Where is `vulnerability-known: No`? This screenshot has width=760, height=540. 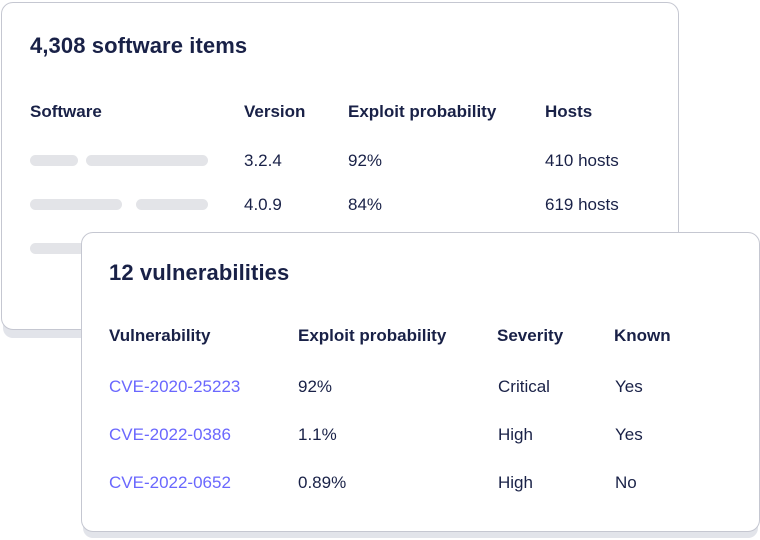
vulnerability-known: No is located at coordinates (626, 482).